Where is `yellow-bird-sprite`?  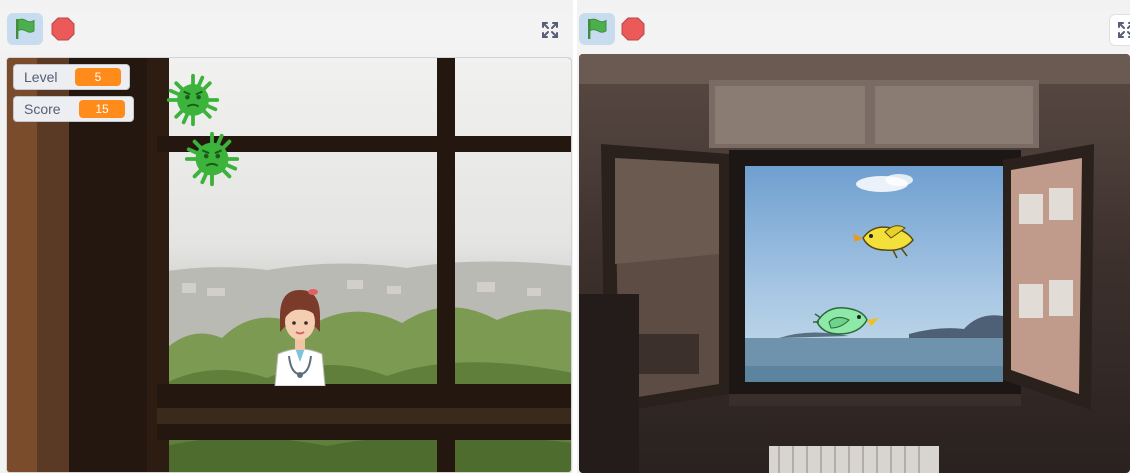
yellow-bird-sprite is located at coordinates (885, 240).